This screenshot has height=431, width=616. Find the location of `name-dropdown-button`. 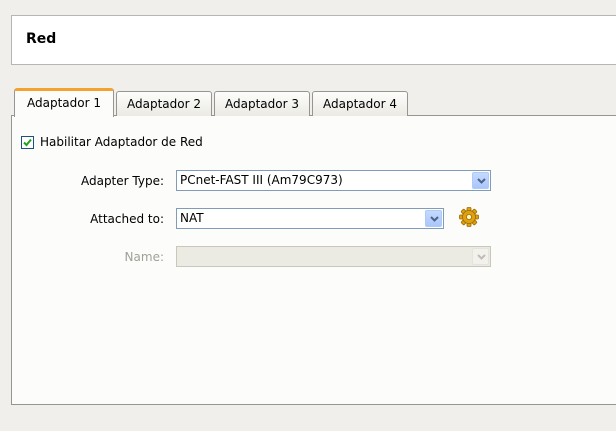

name-dropdown-button is located at coordinates (480, 256).